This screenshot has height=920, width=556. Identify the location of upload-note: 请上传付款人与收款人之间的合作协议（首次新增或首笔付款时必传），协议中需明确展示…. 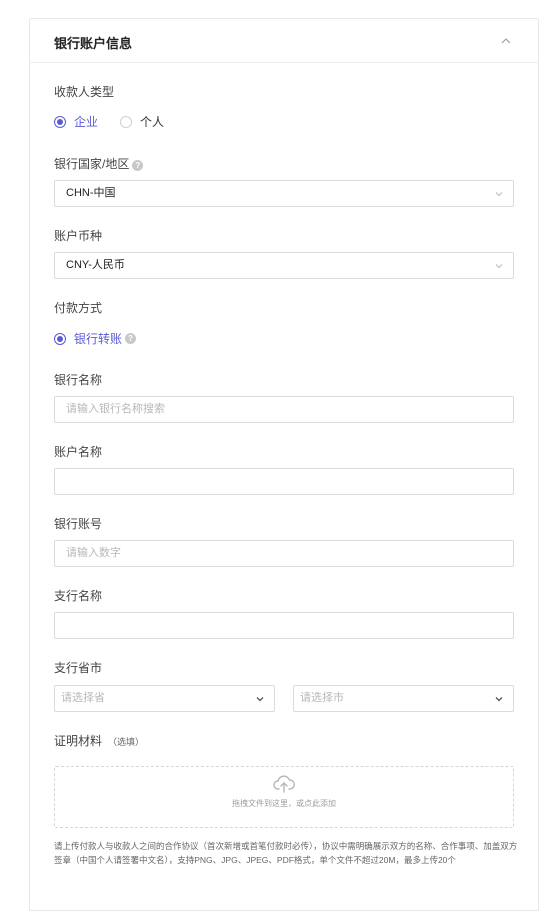
(286, 853).